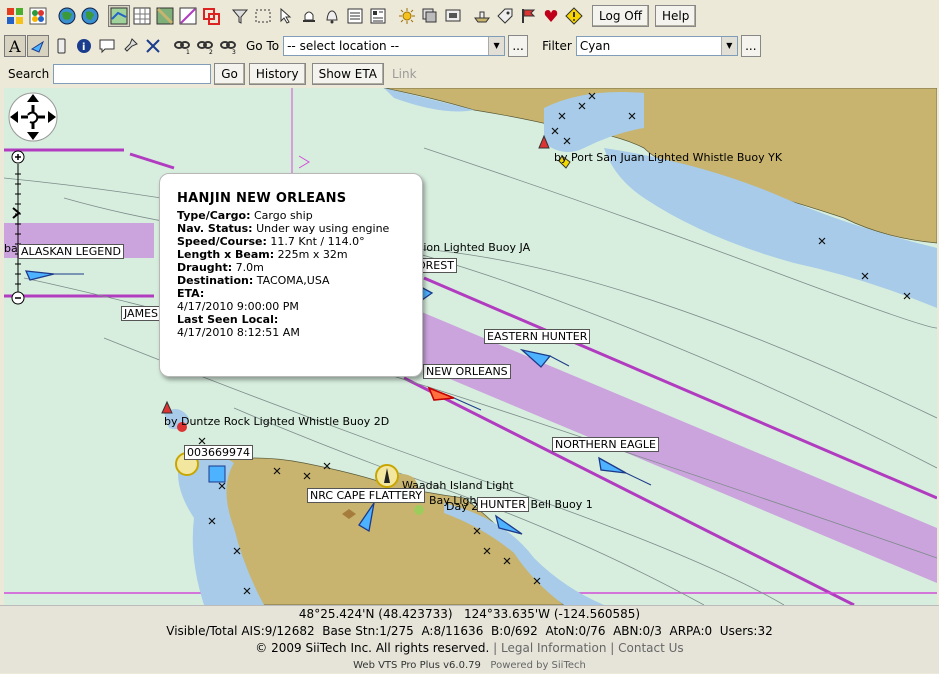 This screenshot has width=939, height=674. What do you see at coordinates (211, 52) in the screenshot?
I see `svg-text: 2` at bounding box center [211, 52].